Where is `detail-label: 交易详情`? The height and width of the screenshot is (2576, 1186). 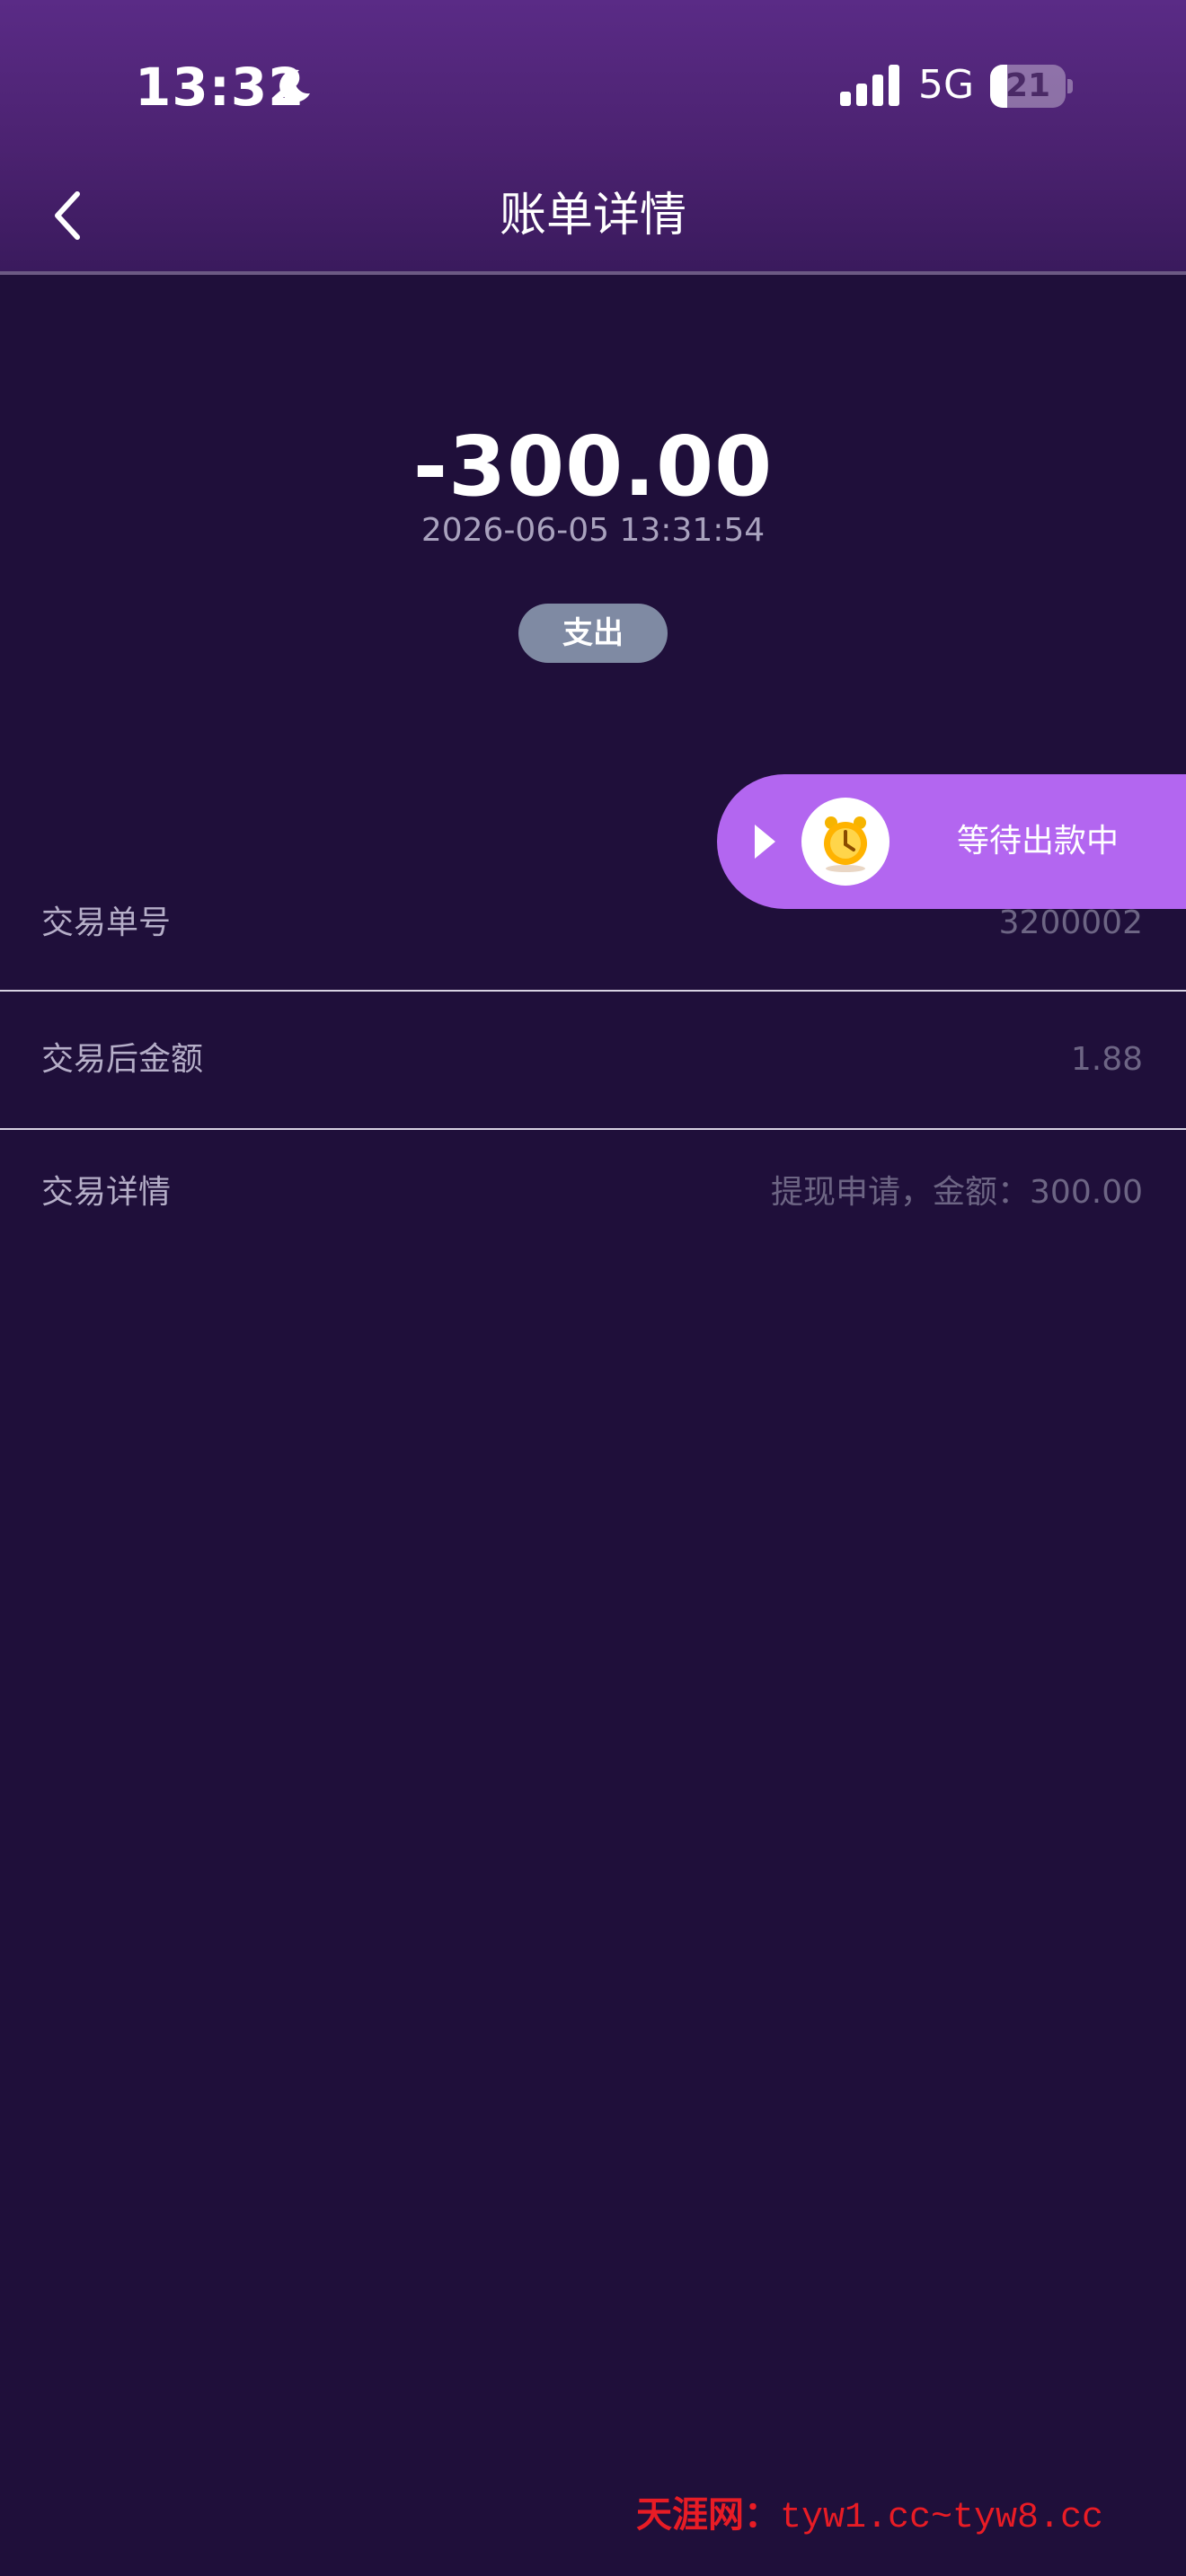 detail-label: 交易详情 is located at coordinates (106, 1192).